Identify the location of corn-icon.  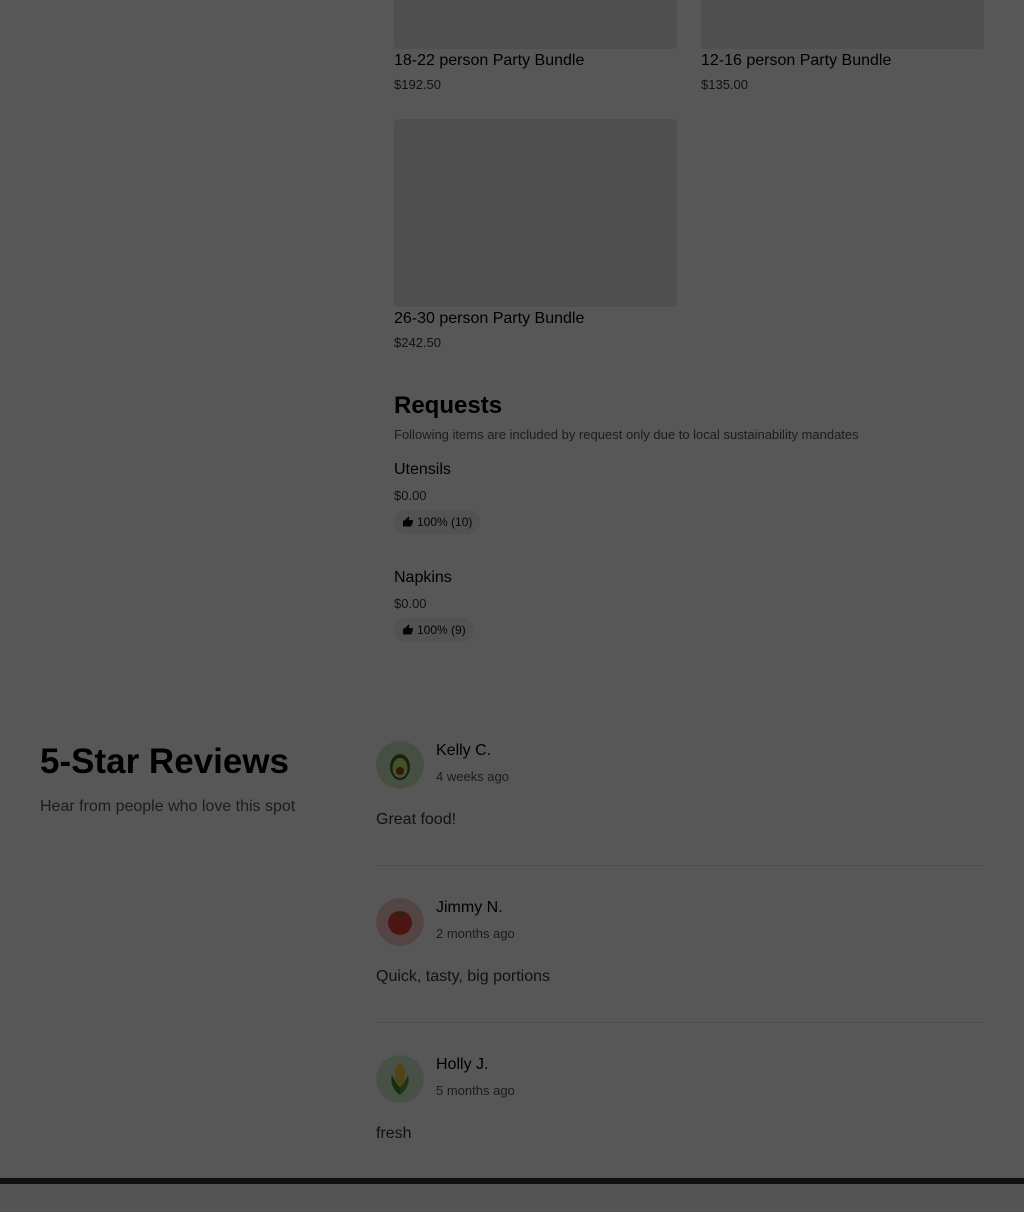
(400, 1079).